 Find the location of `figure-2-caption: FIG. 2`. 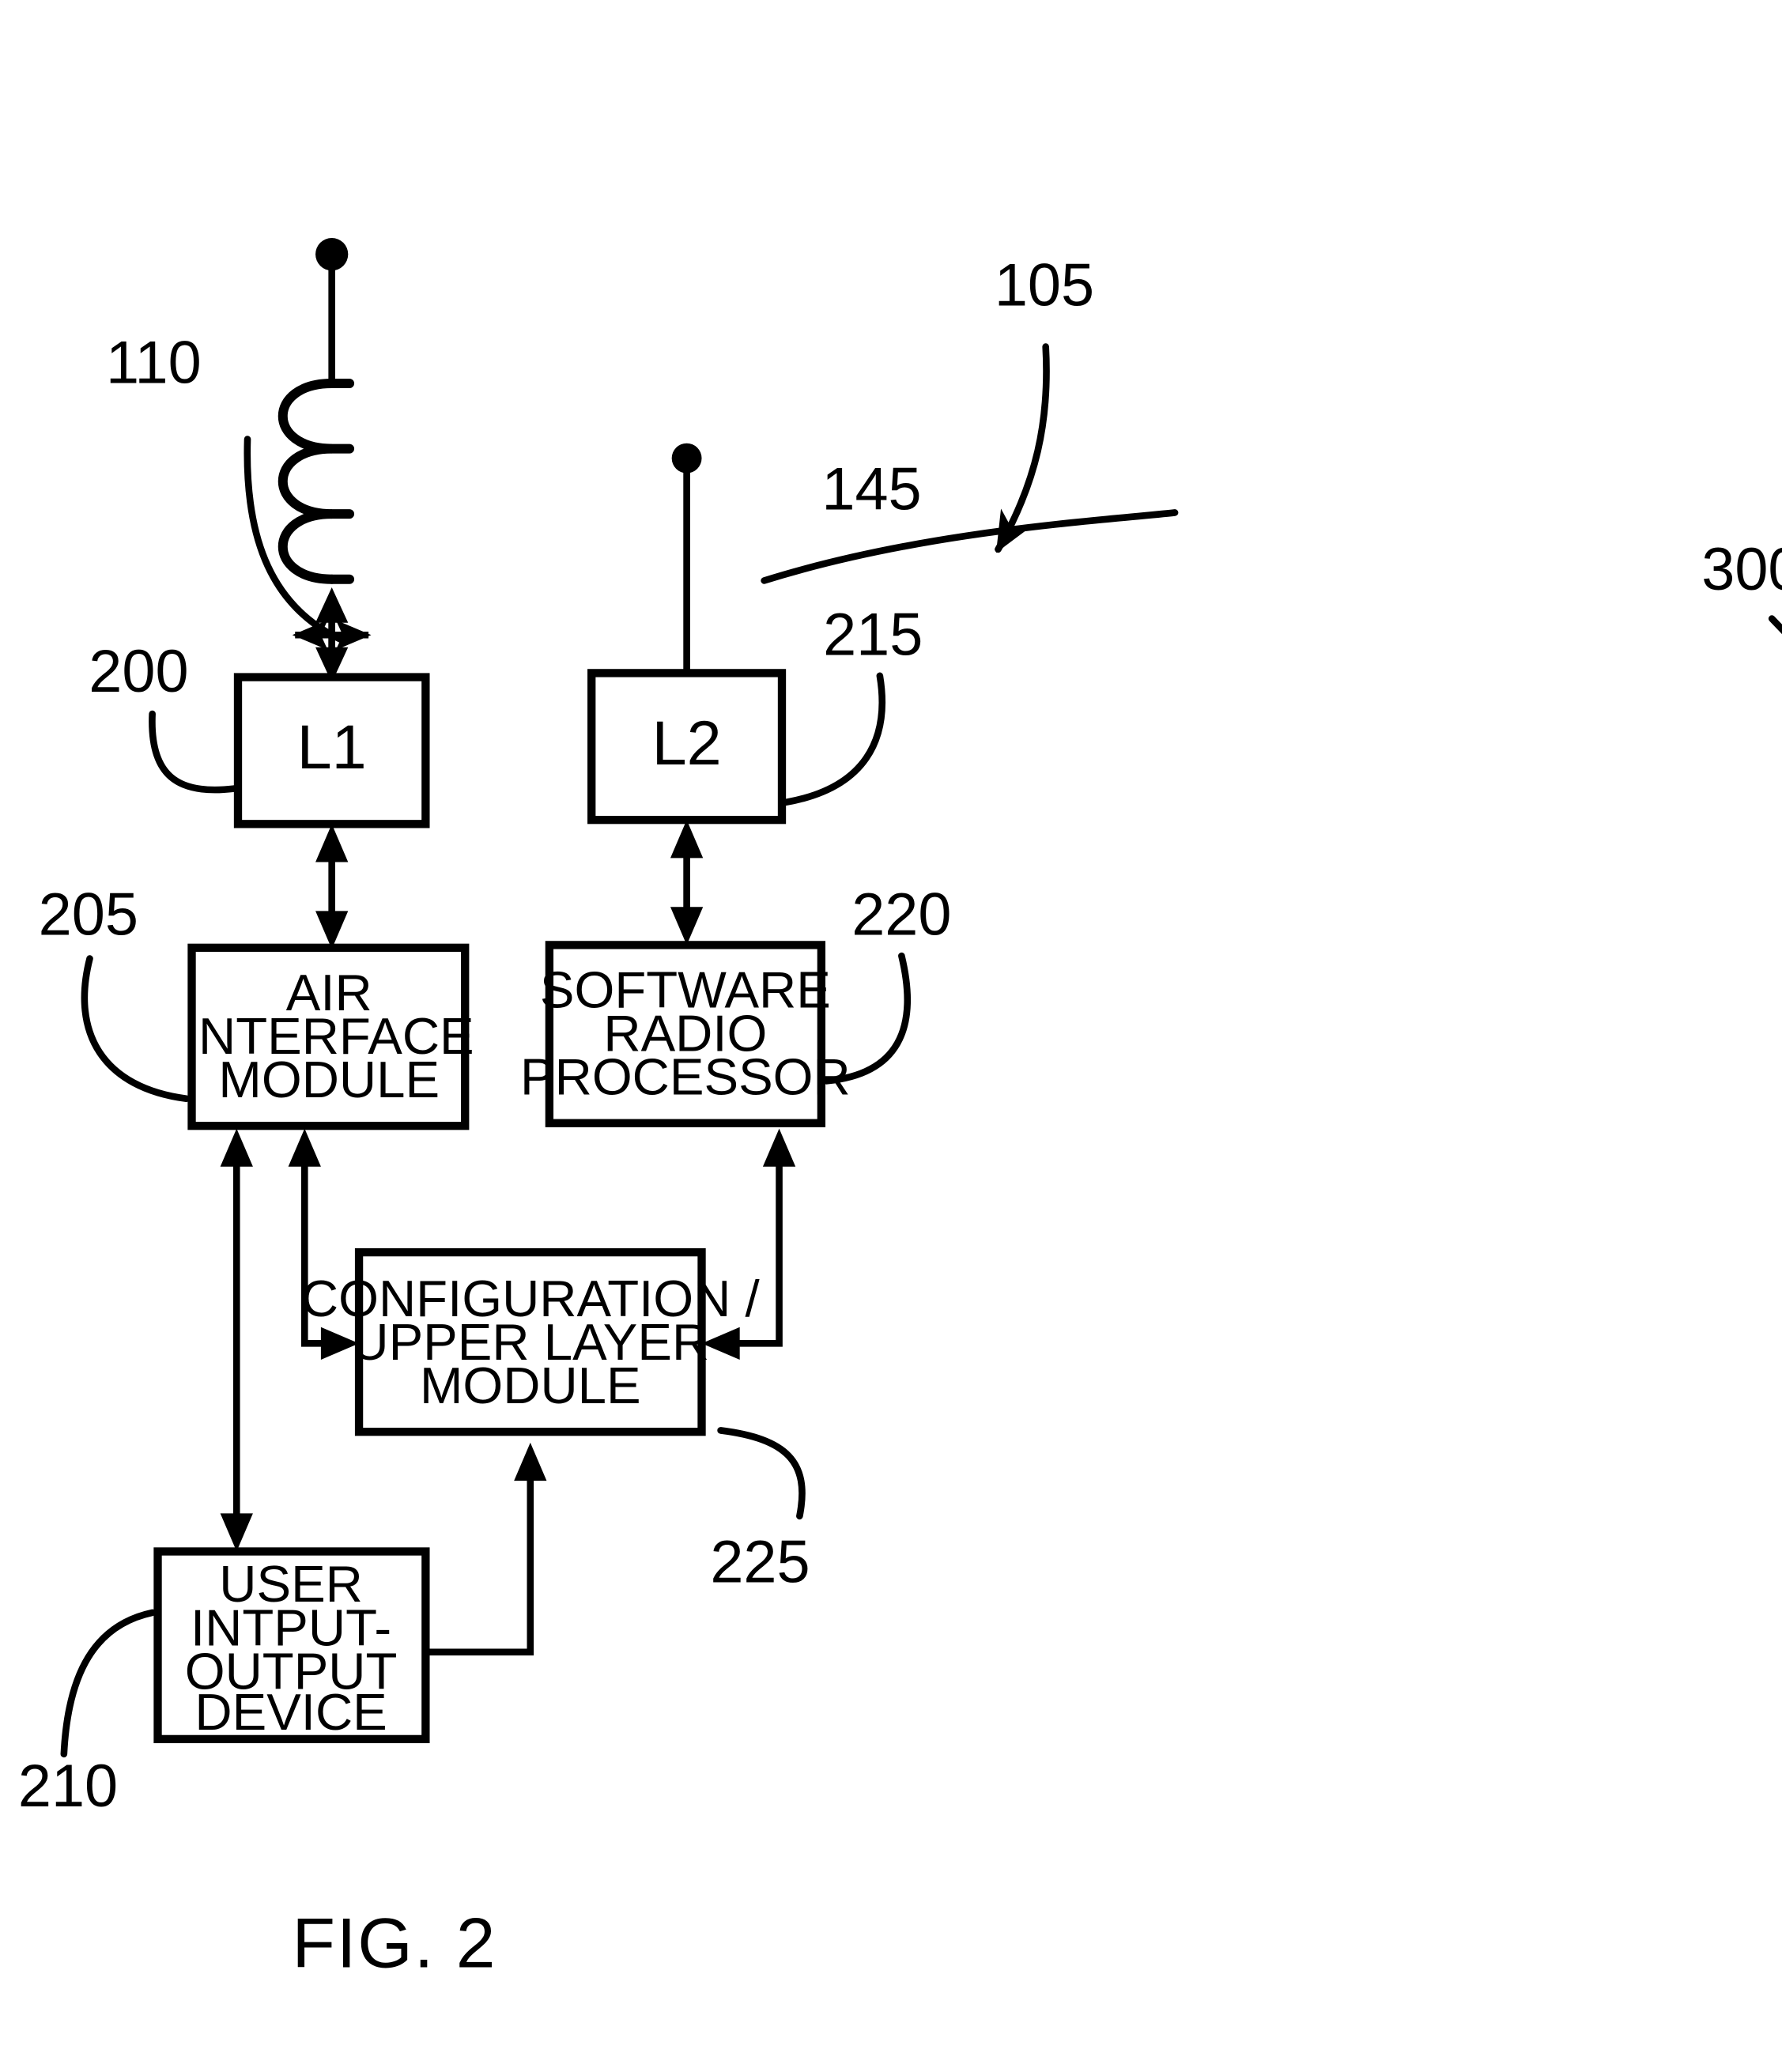

figure-2-caption: FIG. 2 is located at coordinates (394, 1942).